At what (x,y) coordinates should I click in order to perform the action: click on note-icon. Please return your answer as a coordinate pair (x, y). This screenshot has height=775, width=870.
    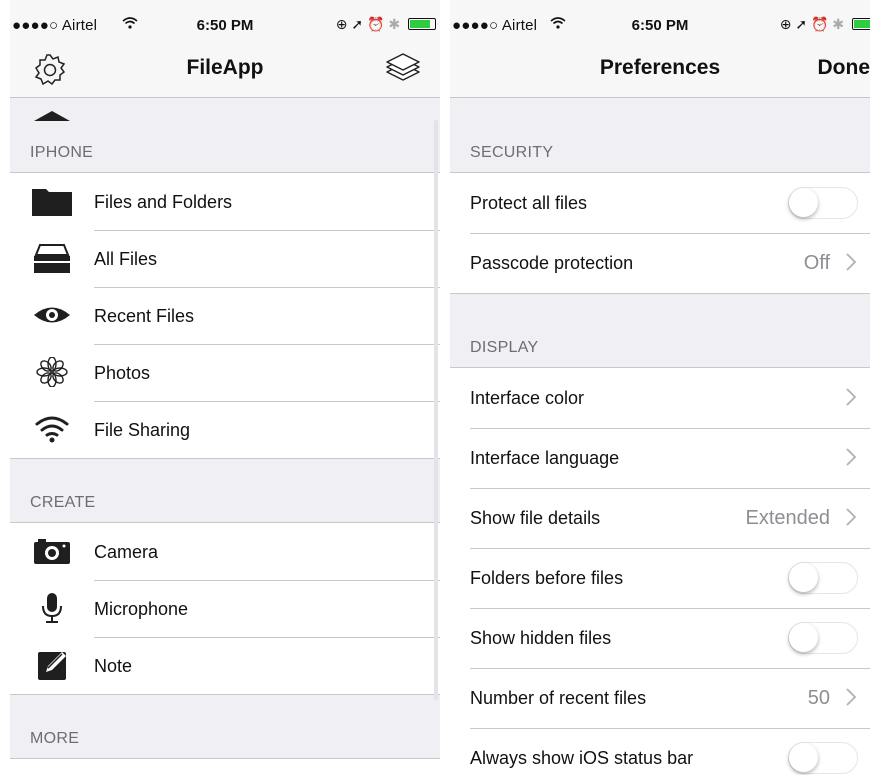
    Looking at the image, I should click on (52, 665).